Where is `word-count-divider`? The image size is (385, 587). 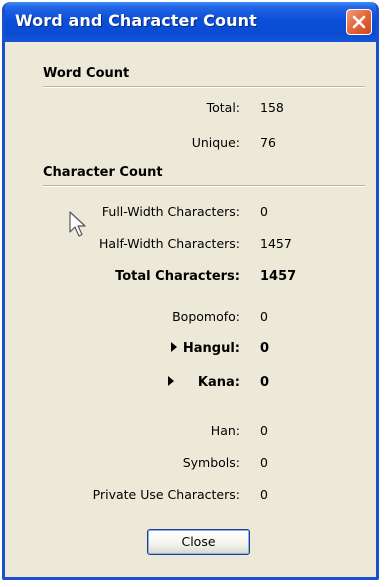 word-count-divider is located at coordinates (204, 87).